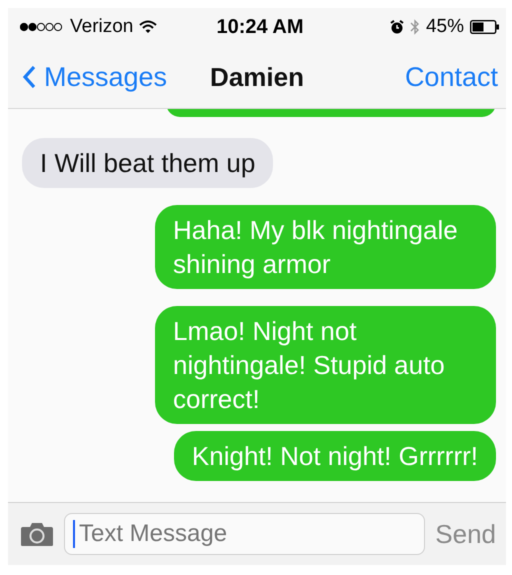  What do you see at coordinates (245, 534) in the screenshot?
I see `message-field: Text Message` at bounding box center [245, 534].